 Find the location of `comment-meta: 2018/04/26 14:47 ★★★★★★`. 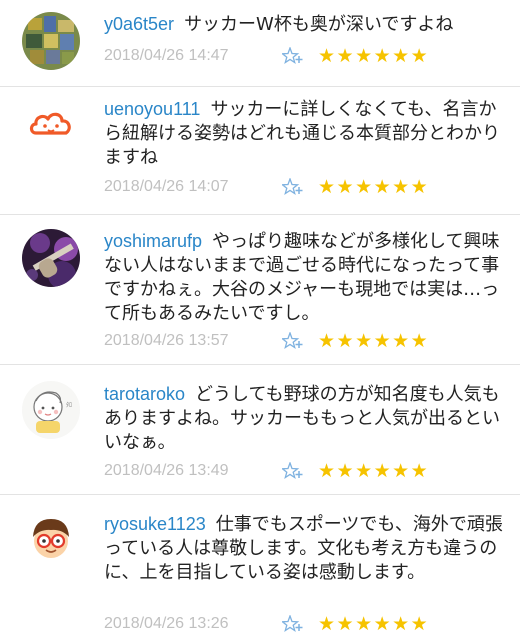

comment-meta: 2018/04/26 14:47 ★★★★★★ is located at coordinates (266, 56).